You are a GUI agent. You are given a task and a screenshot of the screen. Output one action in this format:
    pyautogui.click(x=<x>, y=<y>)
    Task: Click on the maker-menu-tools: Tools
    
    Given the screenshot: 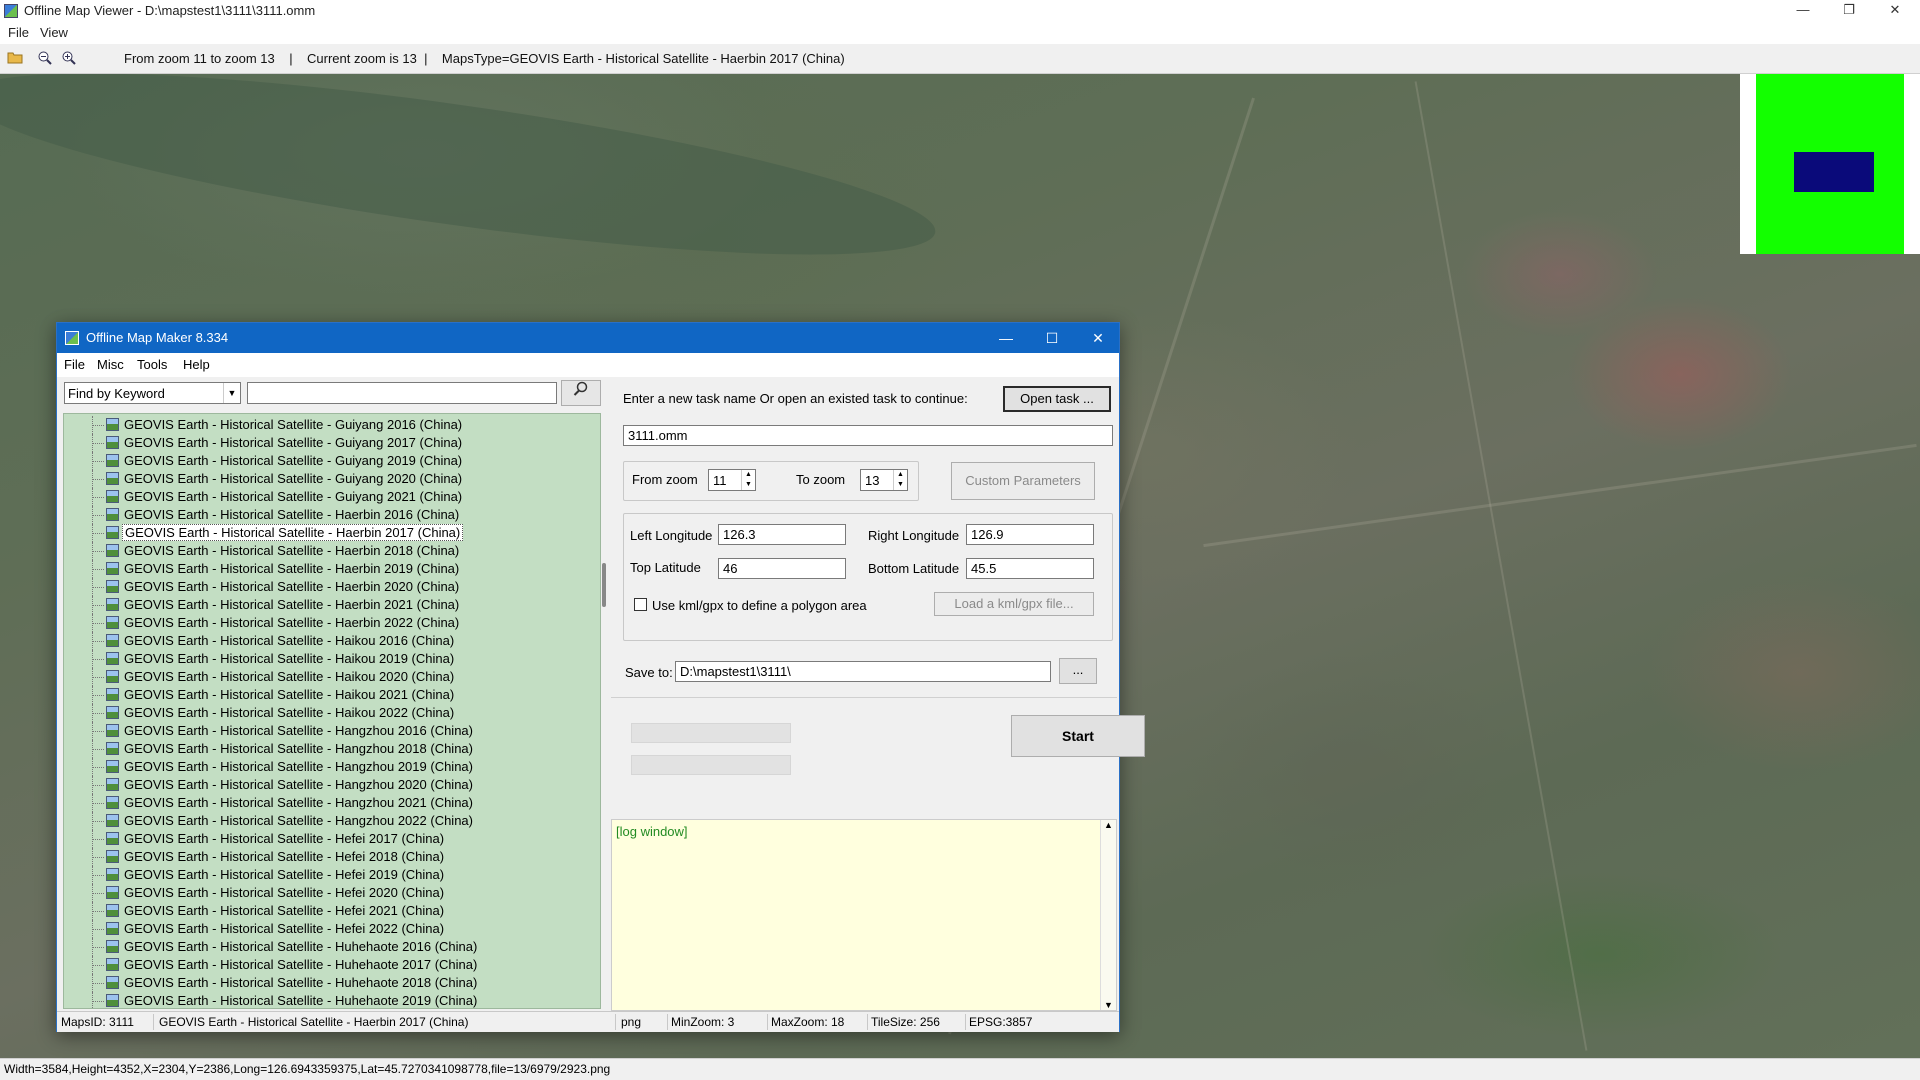 What is the action you would take?
    pyautogui.click(x=152, y=364)
    